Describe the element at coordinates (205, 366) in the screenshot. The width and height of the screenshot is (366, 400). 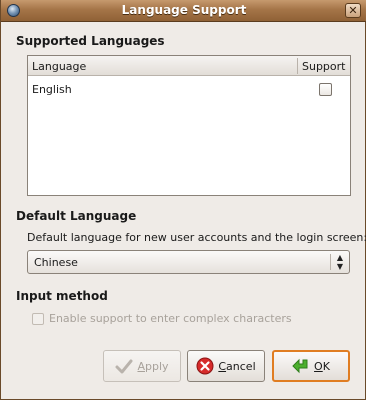
I see `cancel-icon` at that location.